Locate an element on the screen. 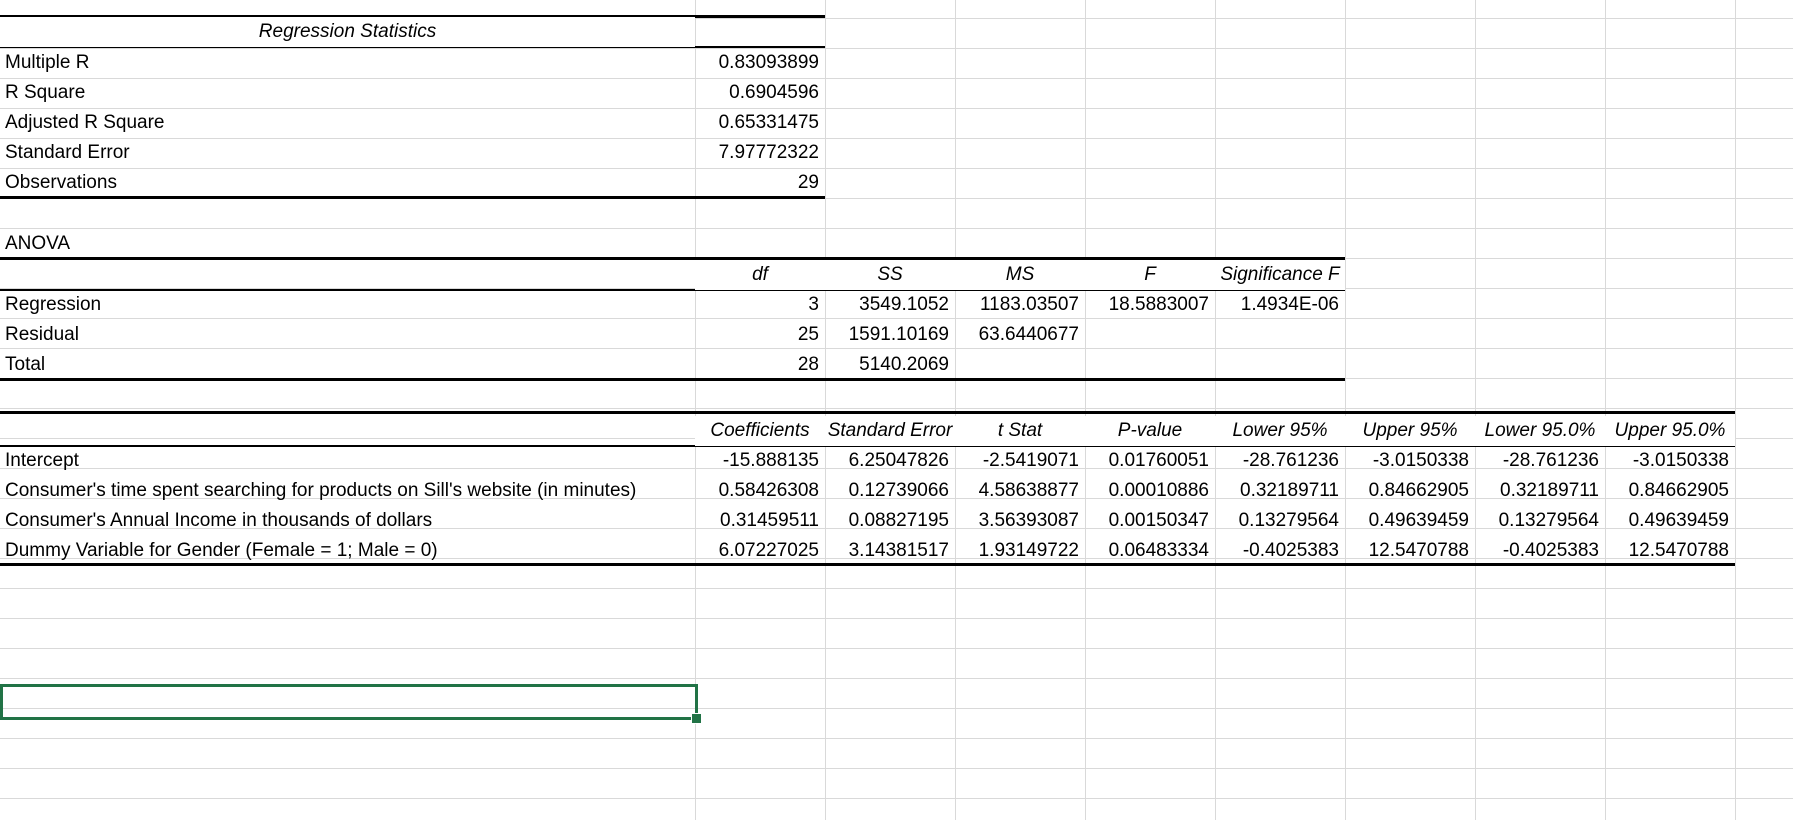 This screenshot has height=820, width=1793. coef-cell: 0.00010886 is located at coordinates (1150, 491).